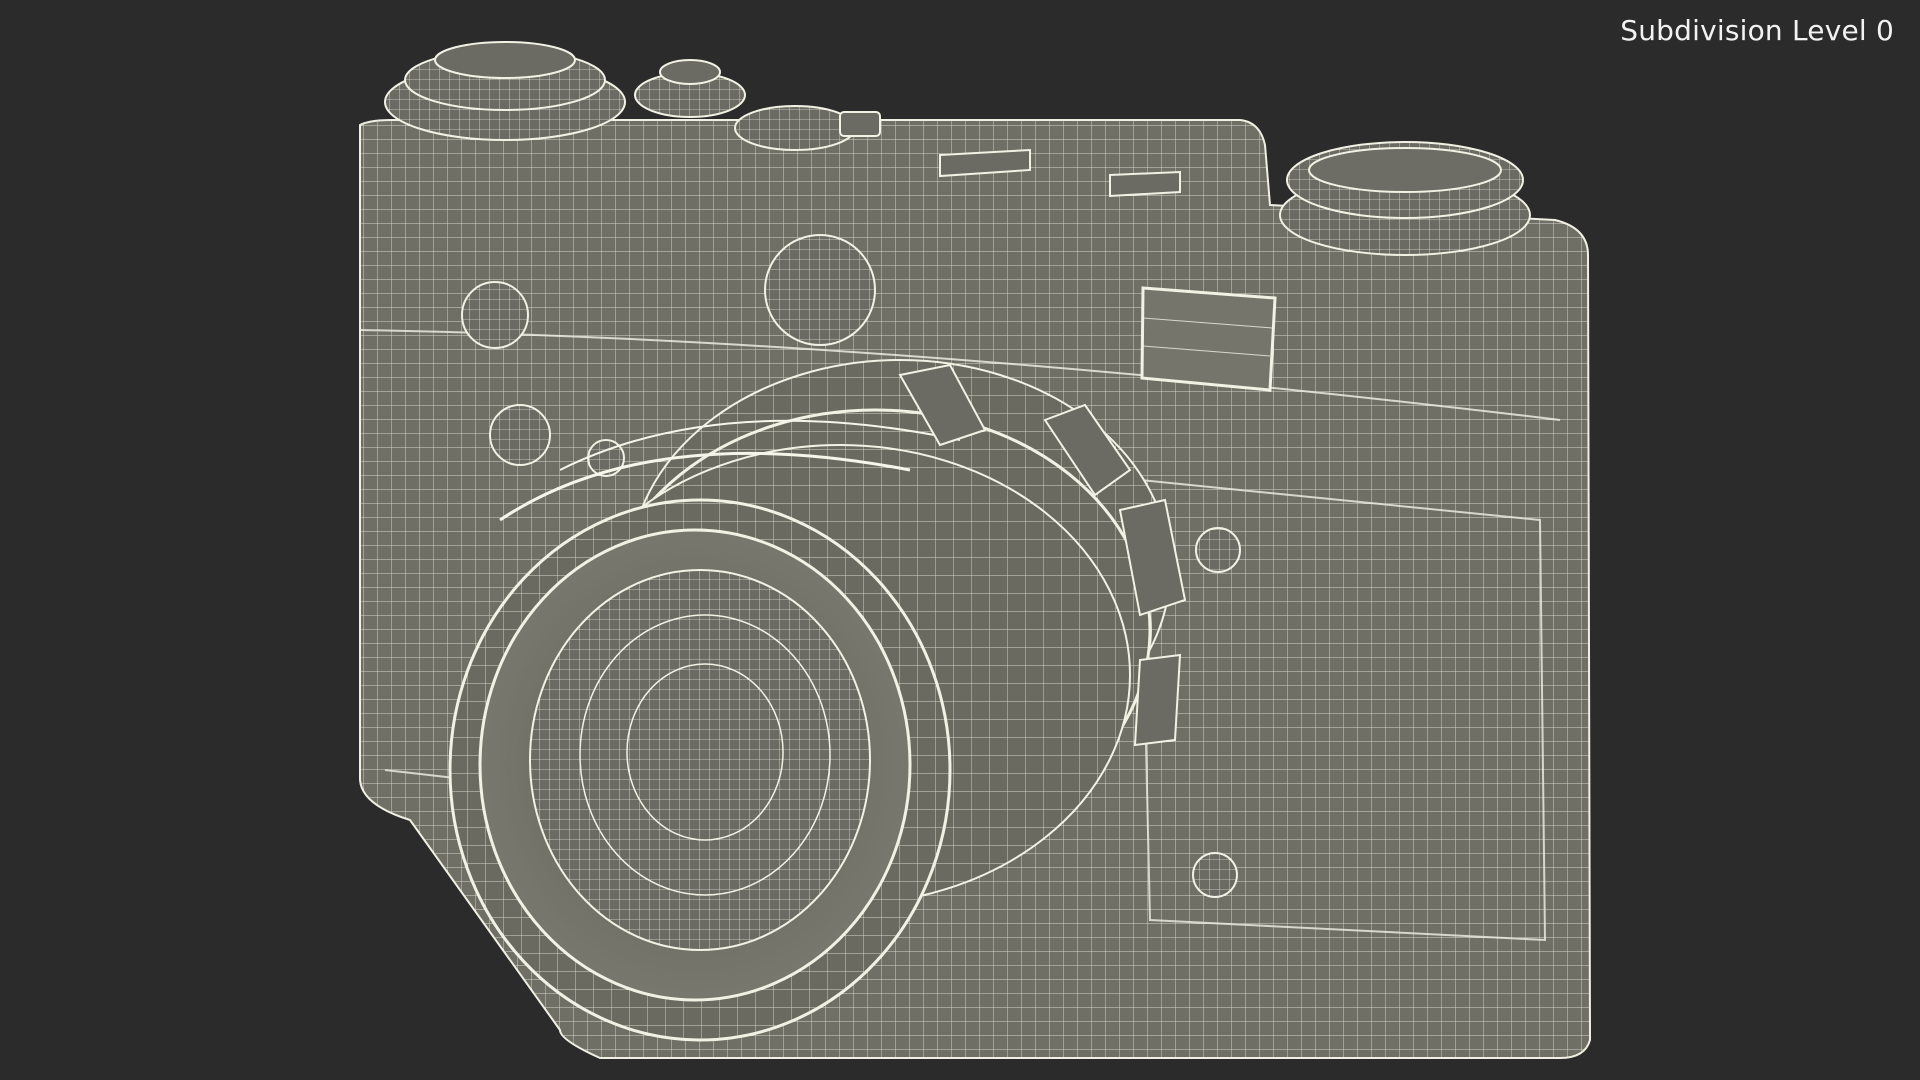 The width and height of the screenshot is (1920, 1080). I want to click on shutter-dial-icon, so click(1405, 198).